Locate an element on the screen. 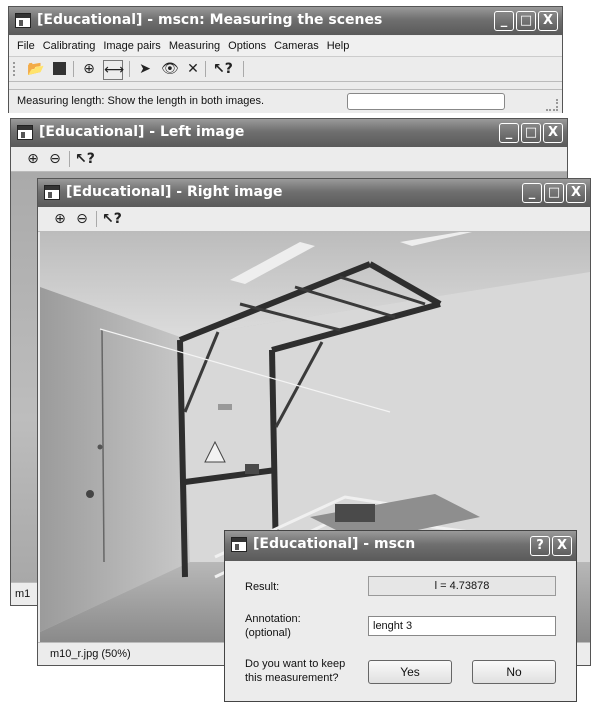 This screenshot has width=592, height=702. crosshair-icon: ⊕ is located at coordinates (89, 69).